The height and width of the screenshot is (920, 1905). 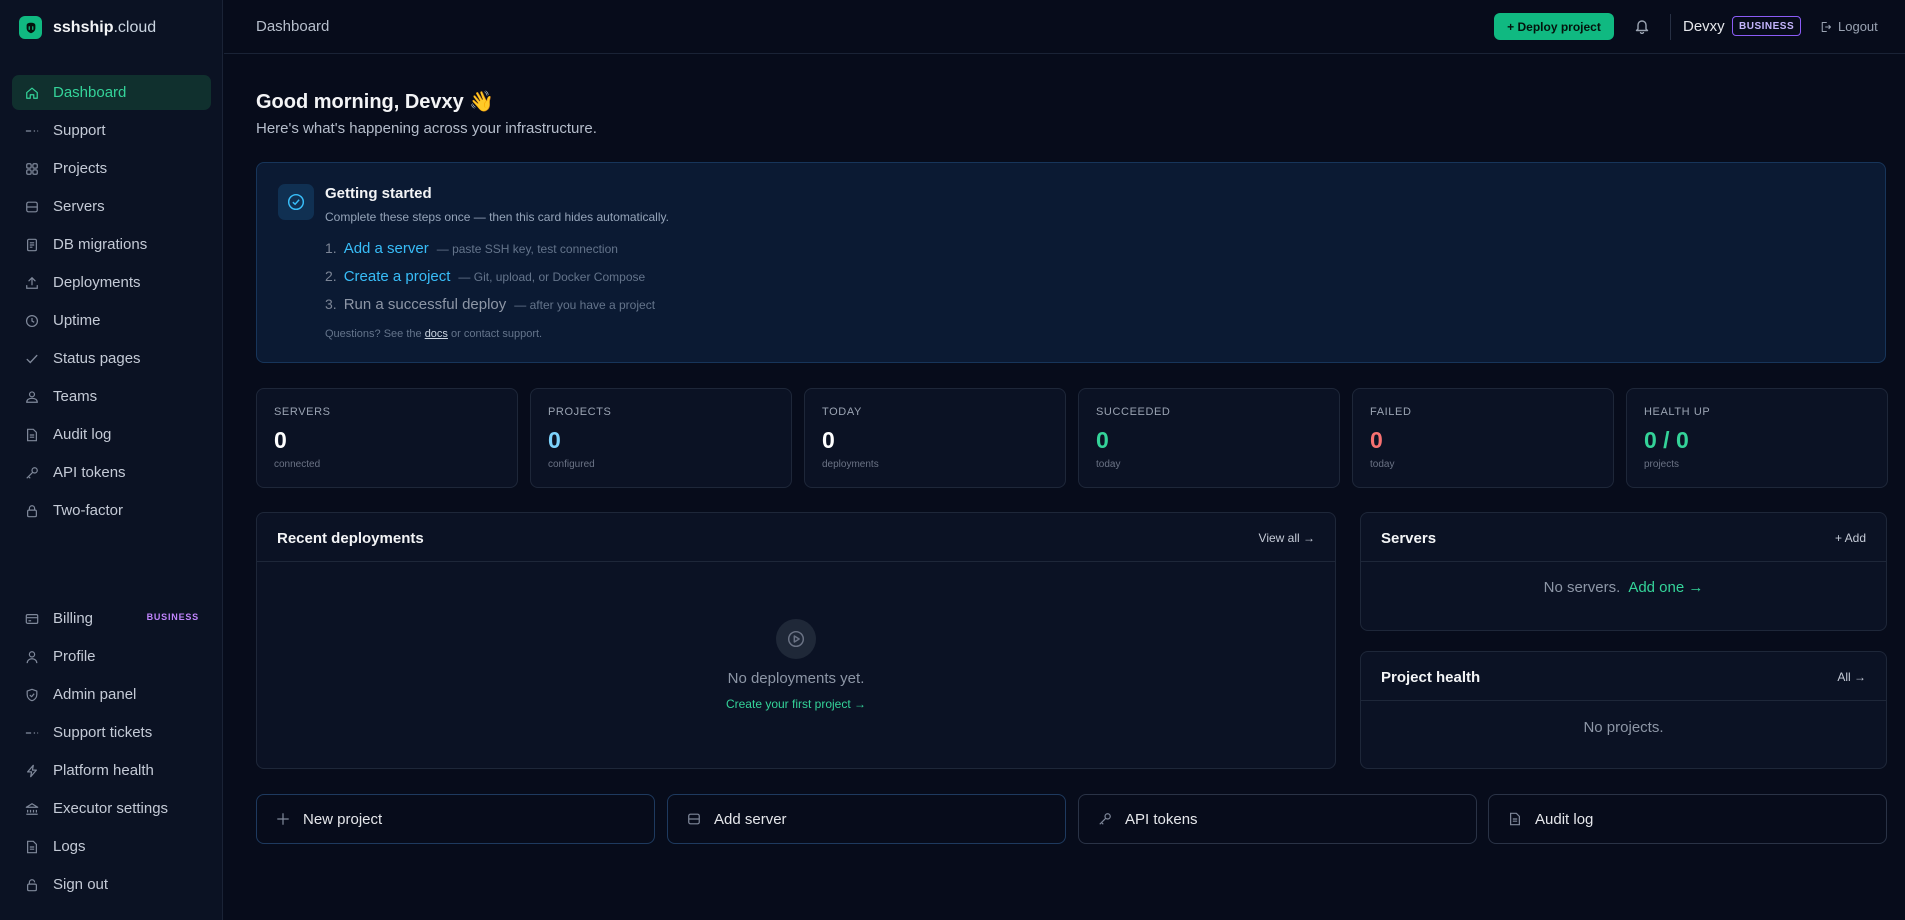 What do you see at coordinates (75, 396) in the screenshot?
I see `sidebar-item-label: Teams` at bounding box center [75, 396].